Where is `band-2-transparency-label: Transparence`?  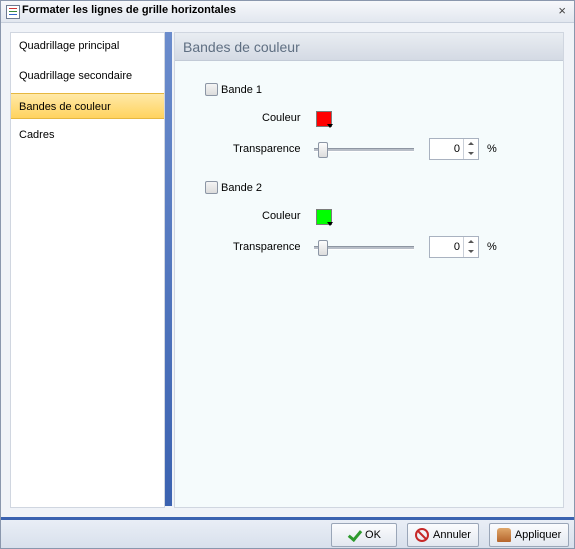 band-2-transparency-label: Transparence is located at coordinates (267, 247).